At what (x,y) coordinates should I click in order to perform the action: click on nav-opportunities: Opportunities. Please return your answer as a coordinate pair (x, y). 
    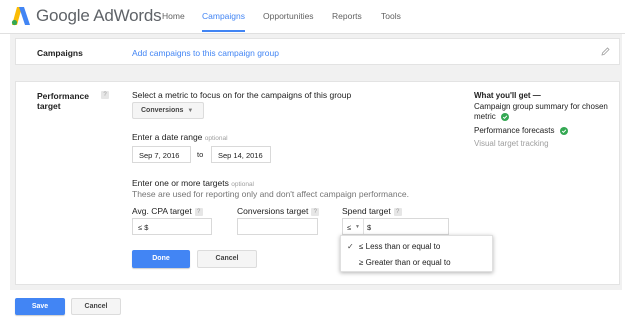
    Looking at the image, I should click on (288, 21).